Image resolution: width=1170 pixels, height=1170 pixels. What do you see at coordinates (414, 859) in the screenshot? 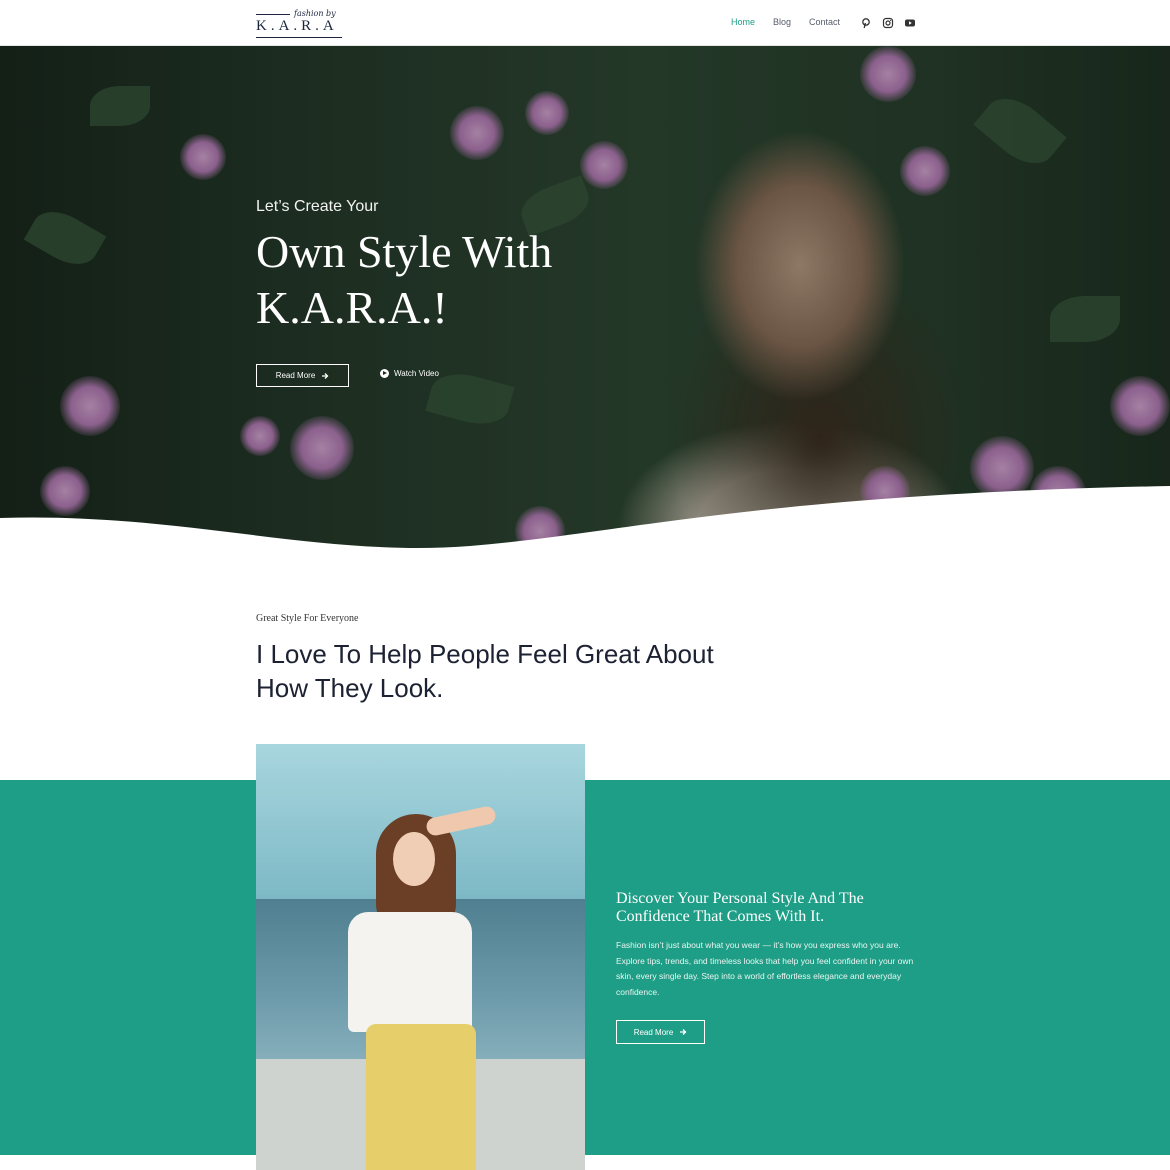
I see `photo-face` at bounding box center [414, 859].